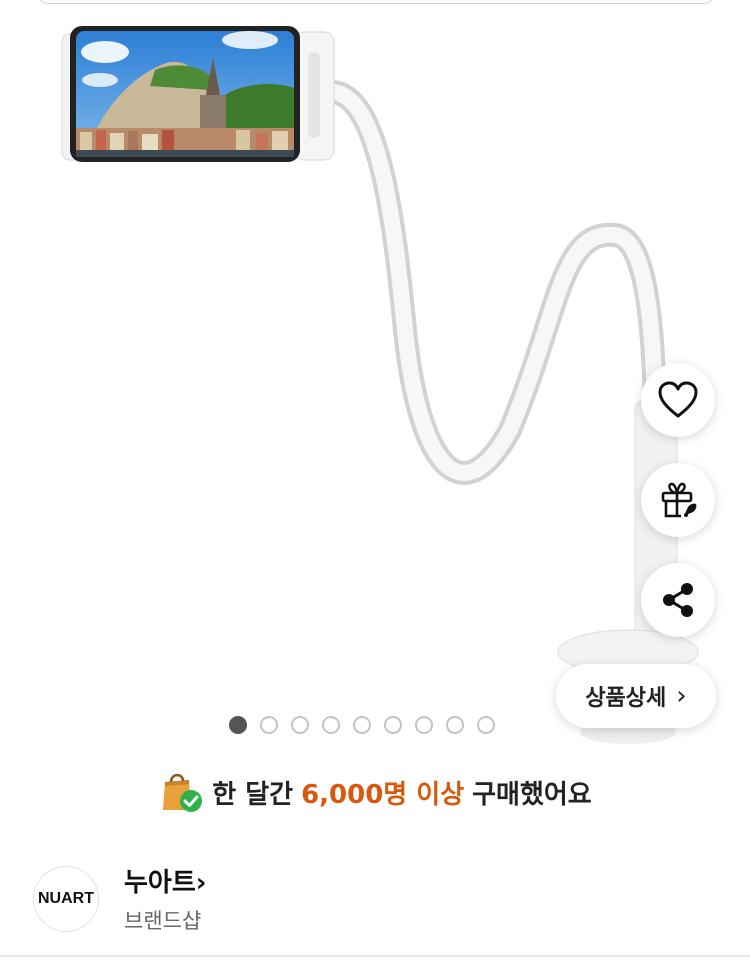  I want to click on purchase-count: 6,000명 이상, so click(383, 794).